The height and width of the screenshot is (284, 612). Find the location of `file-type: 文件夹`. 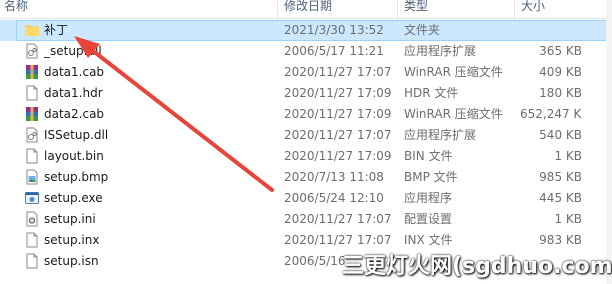

file-type: 文件夹 is located at coordinates (422, 30).